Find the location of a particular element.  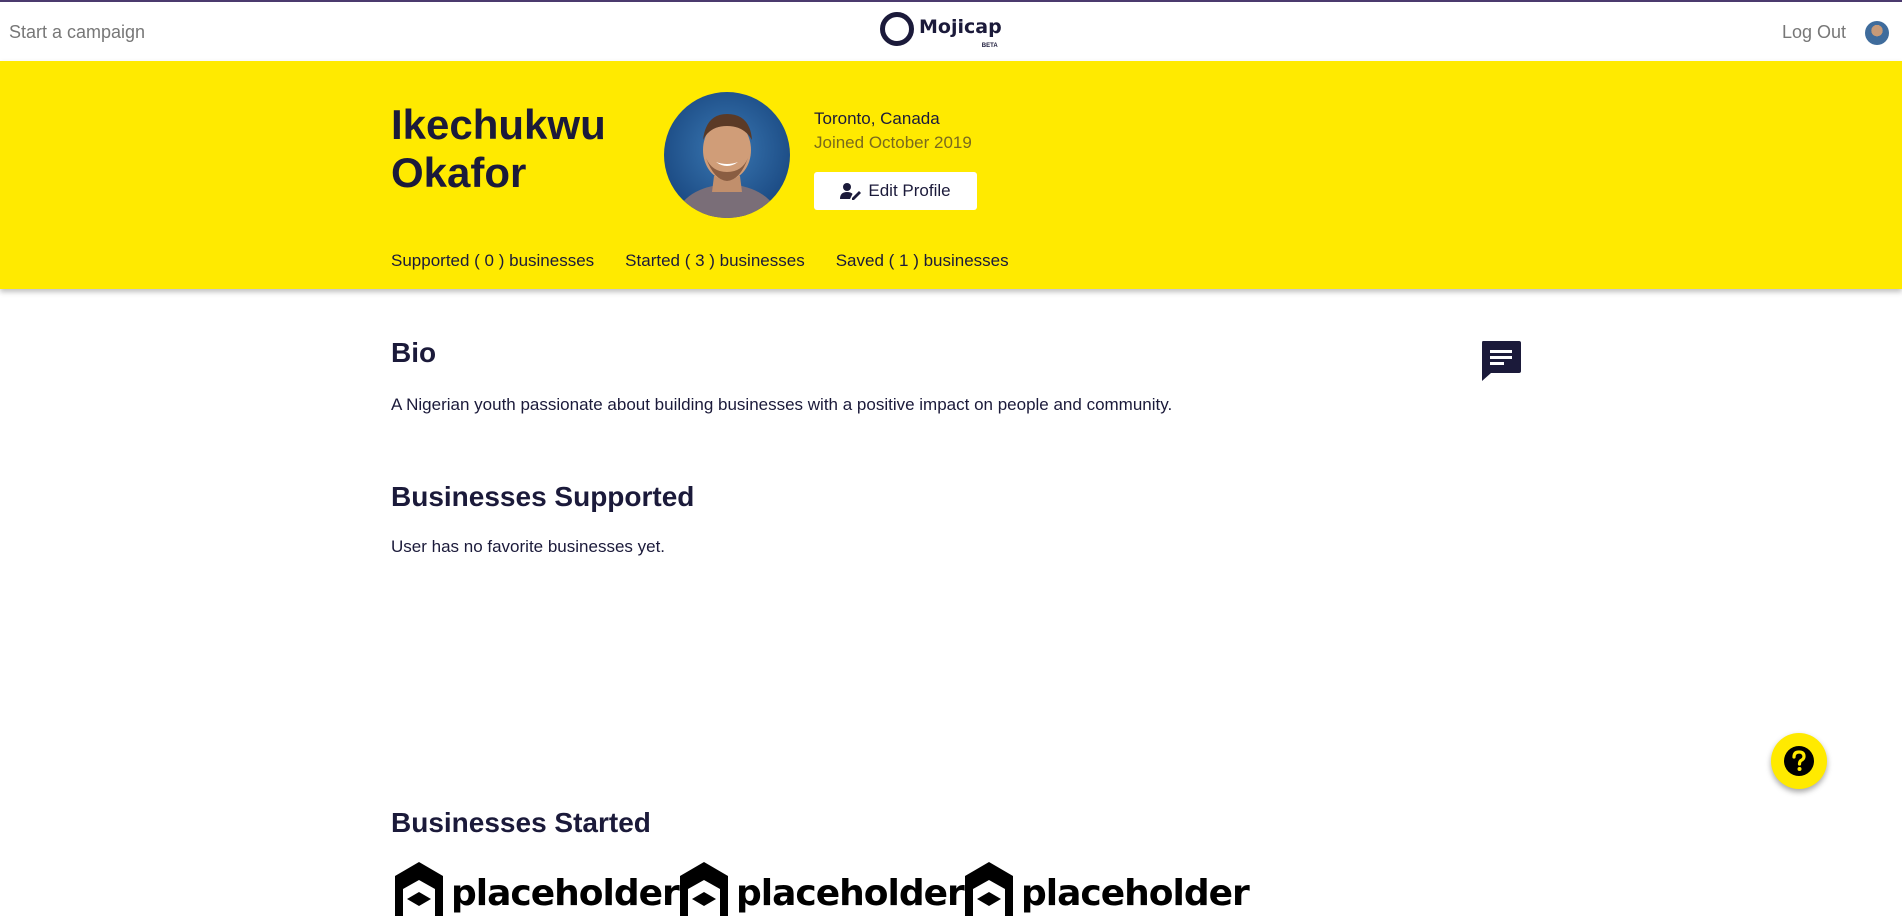

tab-started: Started ( 3 ) businesses is located at coordinates (715, 261).